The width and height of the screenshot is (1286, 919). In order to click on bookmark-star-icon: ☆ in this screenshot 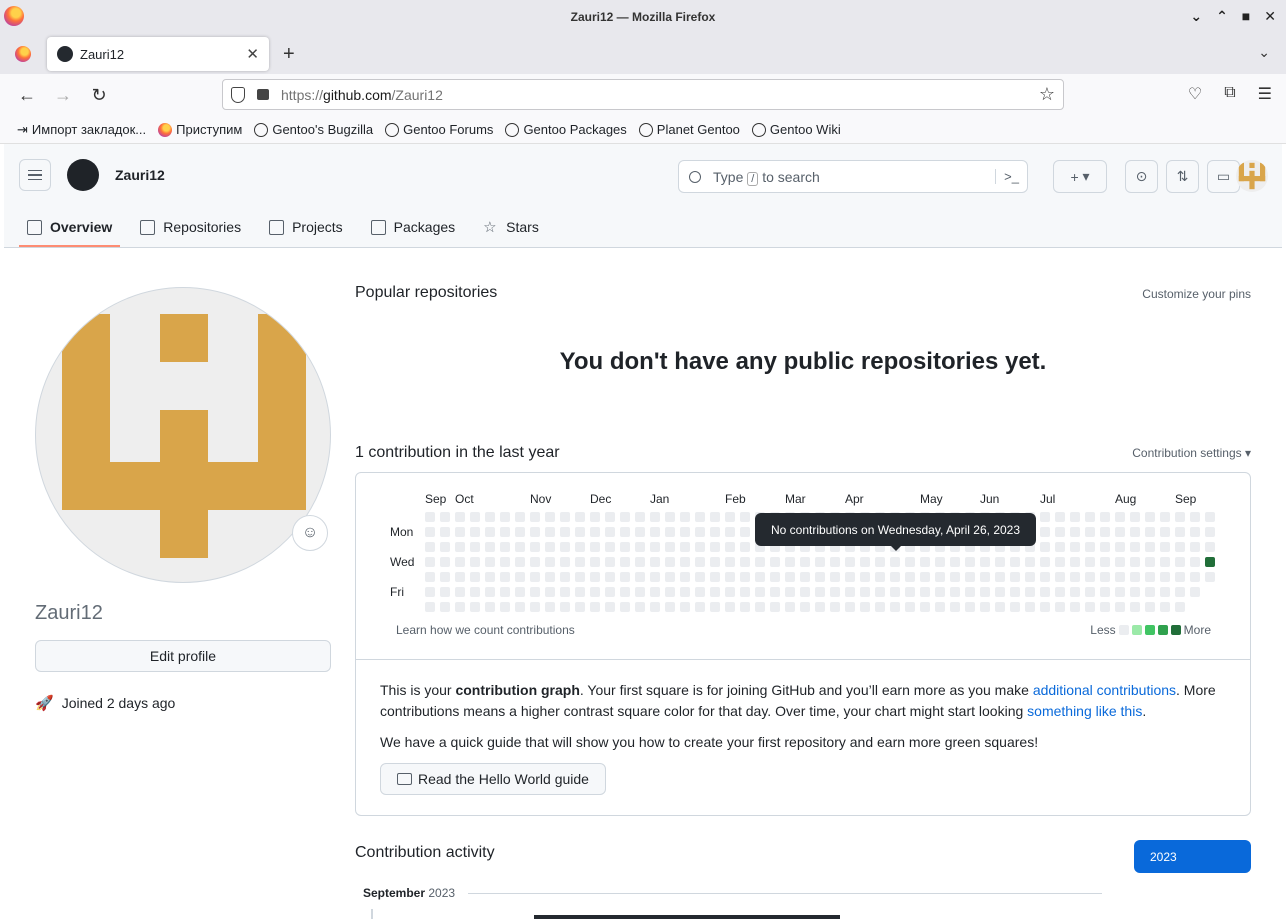, I will do `click(1047, 94)`.